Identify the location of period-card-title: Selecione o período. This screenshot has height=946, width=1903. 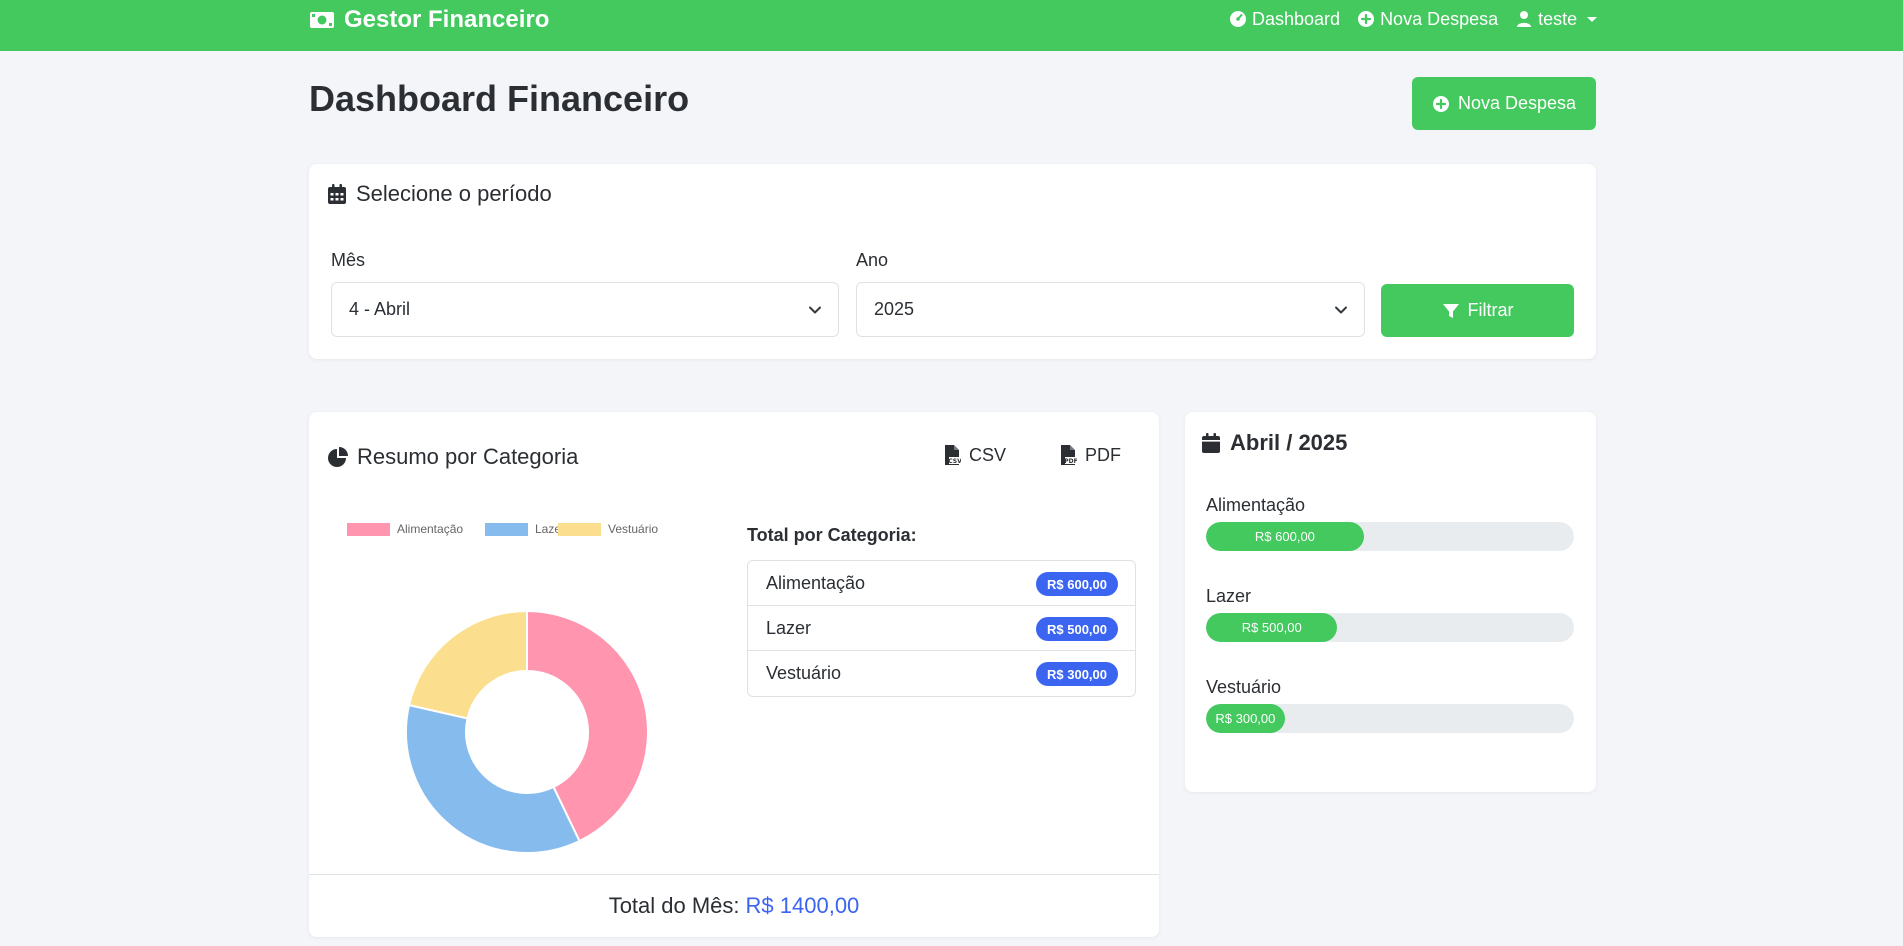
(454, 193).